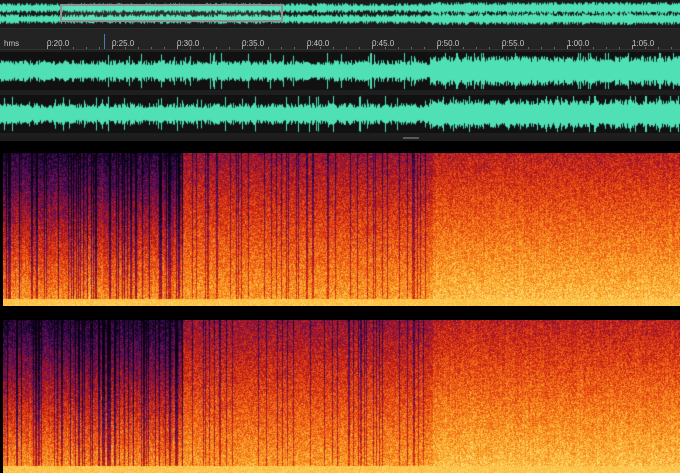 The width and height of the screenshot is (680, 473). What do you see at coordinates (643, 43) in the screenshot?
I see `time-tick-label: 1:05.0` at bounding box center [643, 43].